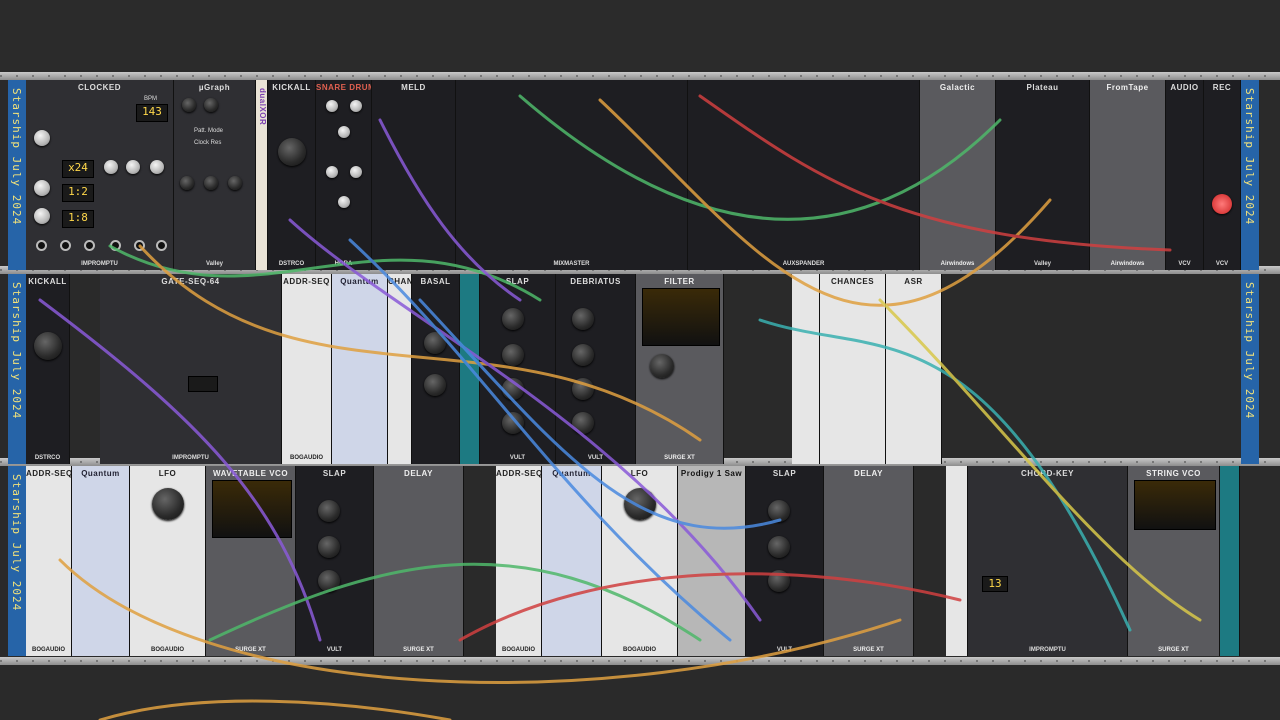 This screenshot has width=1280, height=720. What do you see at coordinates (356, 106) in the screenshot?
I see `pitch-fm-knob` at bounding box center [356, 106].